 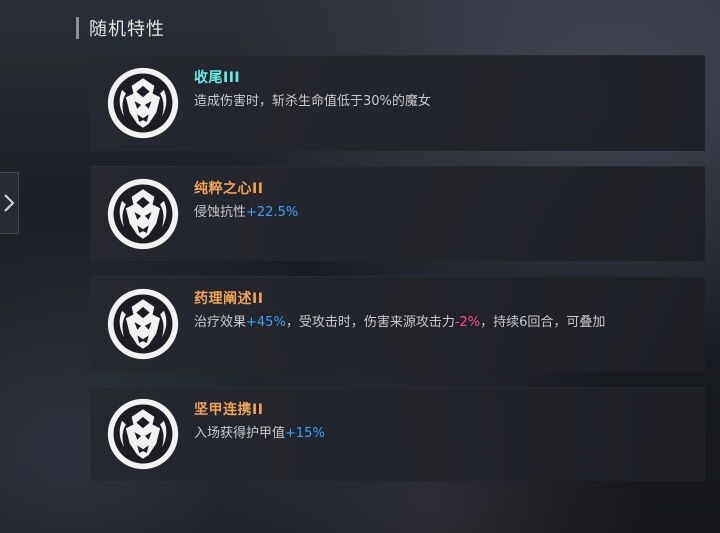 I want to click on trait-name: 纯粹之心II, so click(x=229, y=189).